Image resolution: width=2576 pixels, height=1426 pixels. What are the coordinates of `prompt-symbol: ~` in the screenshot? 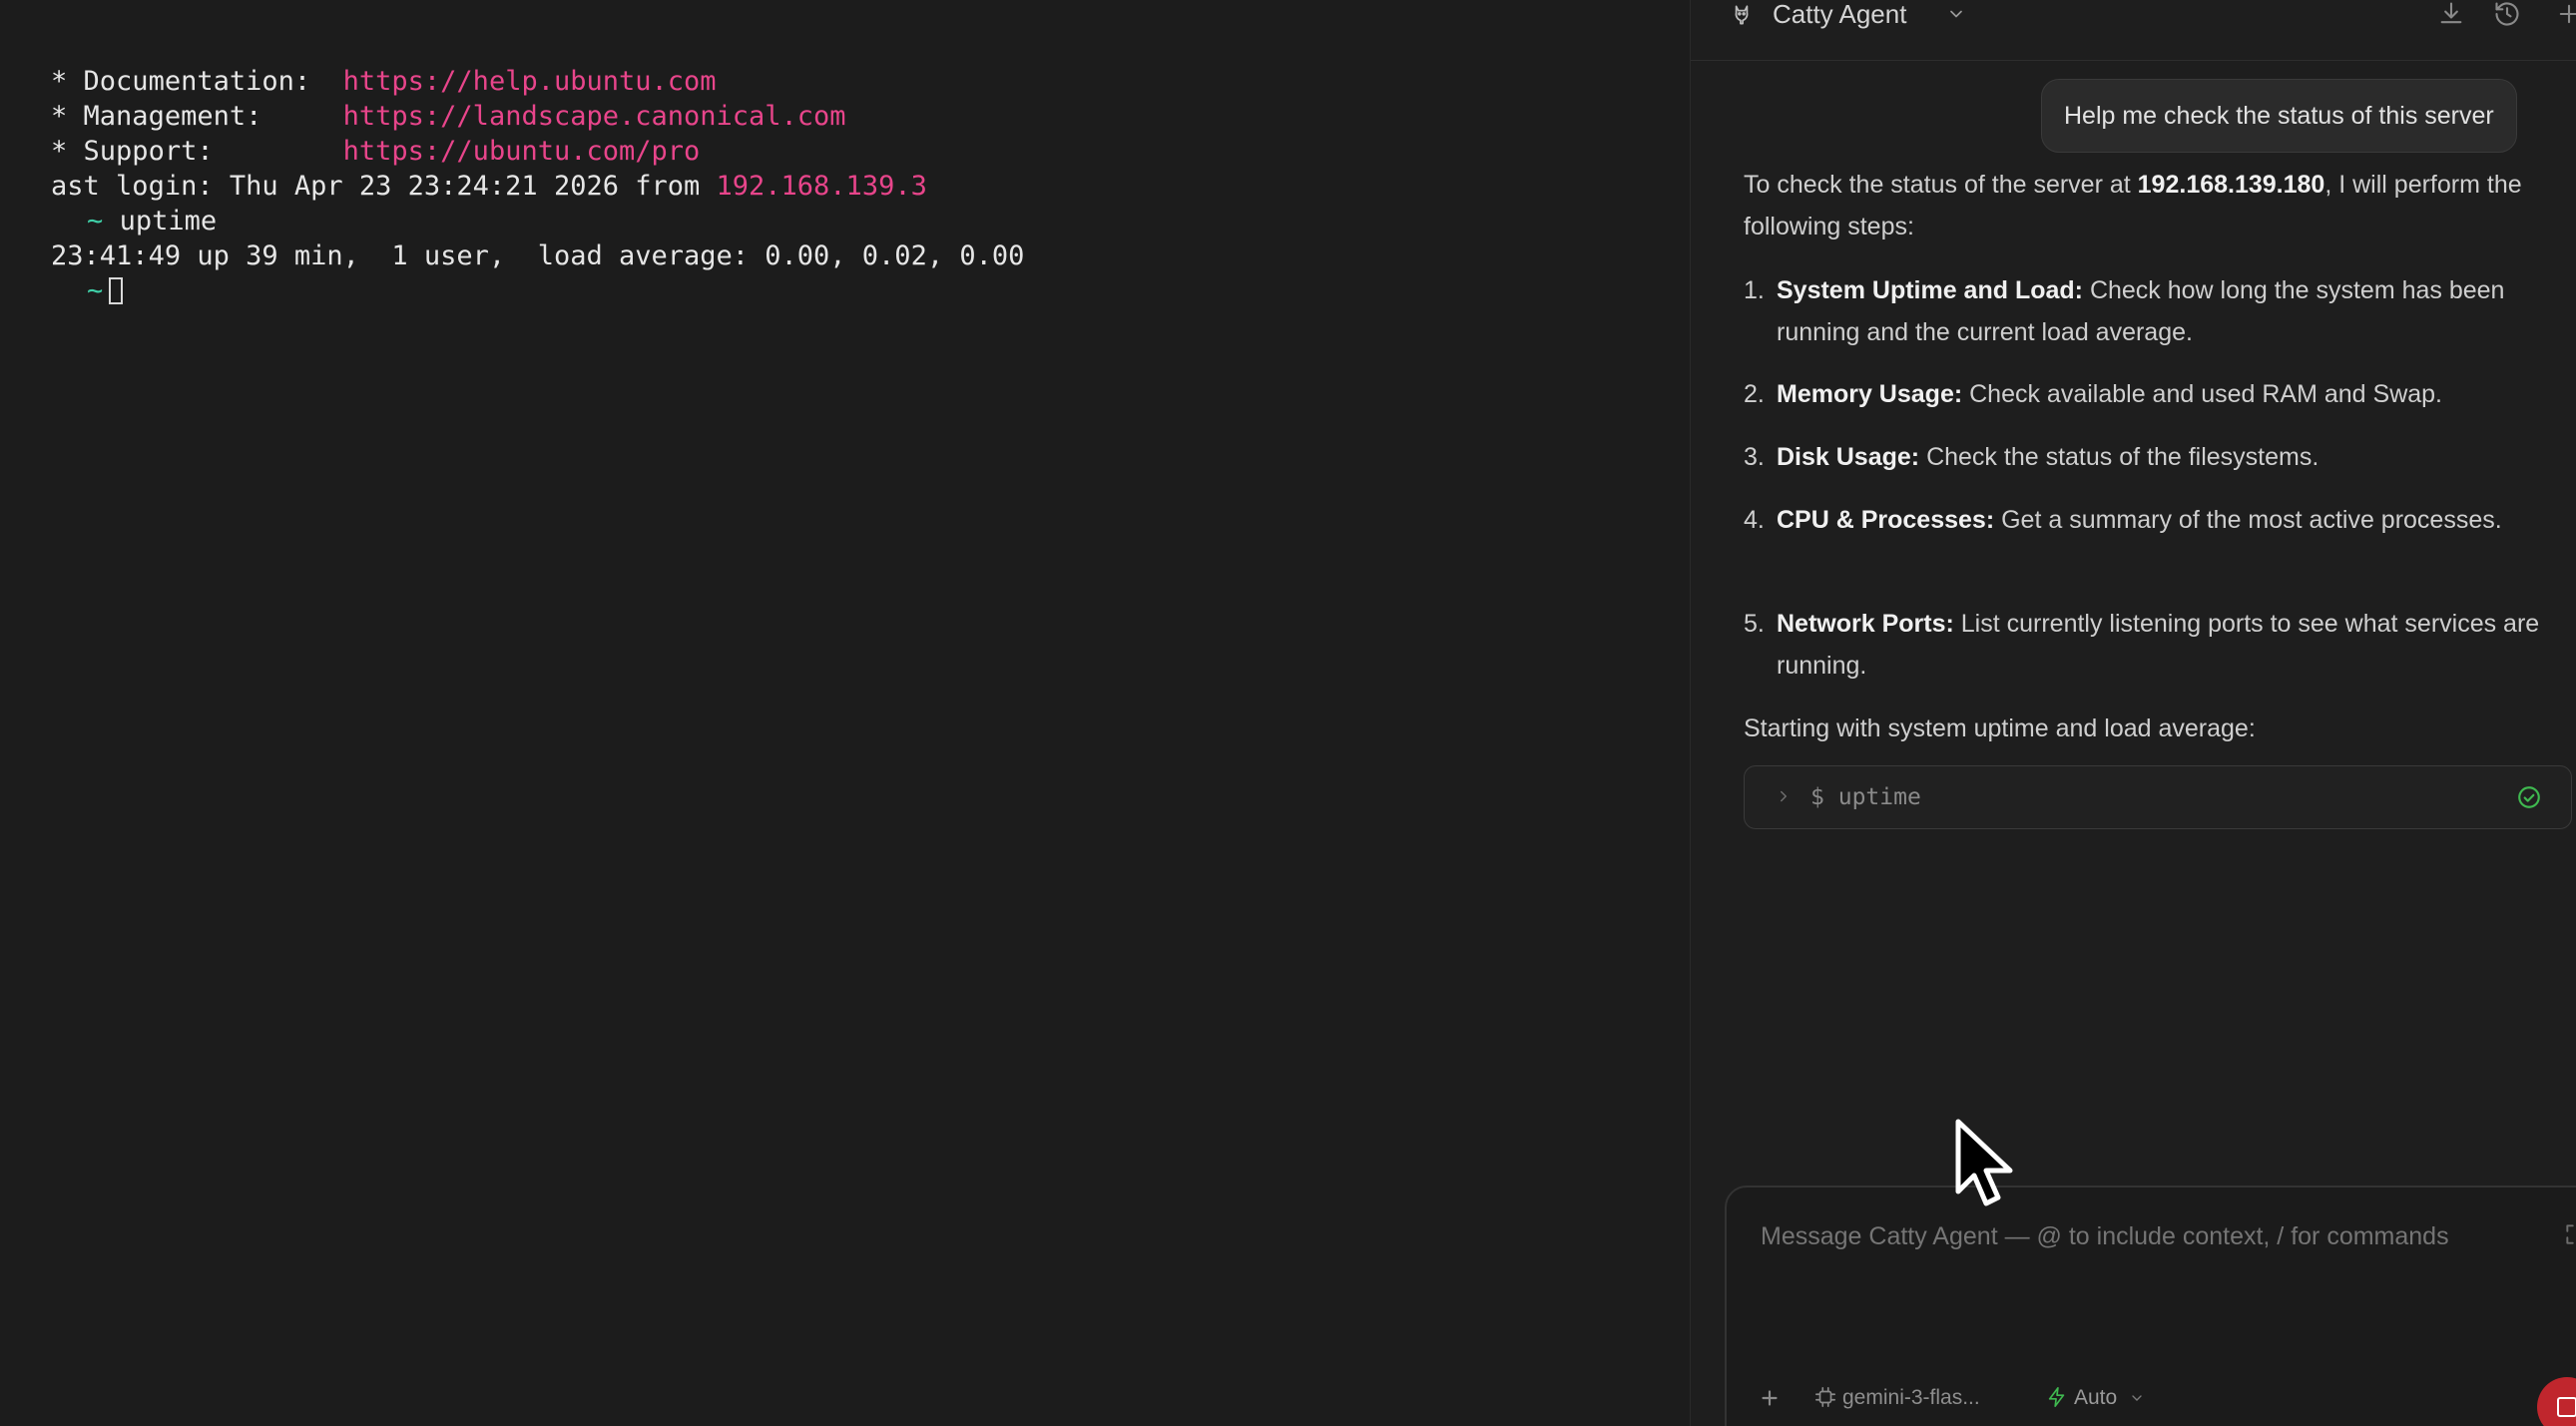 It's located at (96, 290).